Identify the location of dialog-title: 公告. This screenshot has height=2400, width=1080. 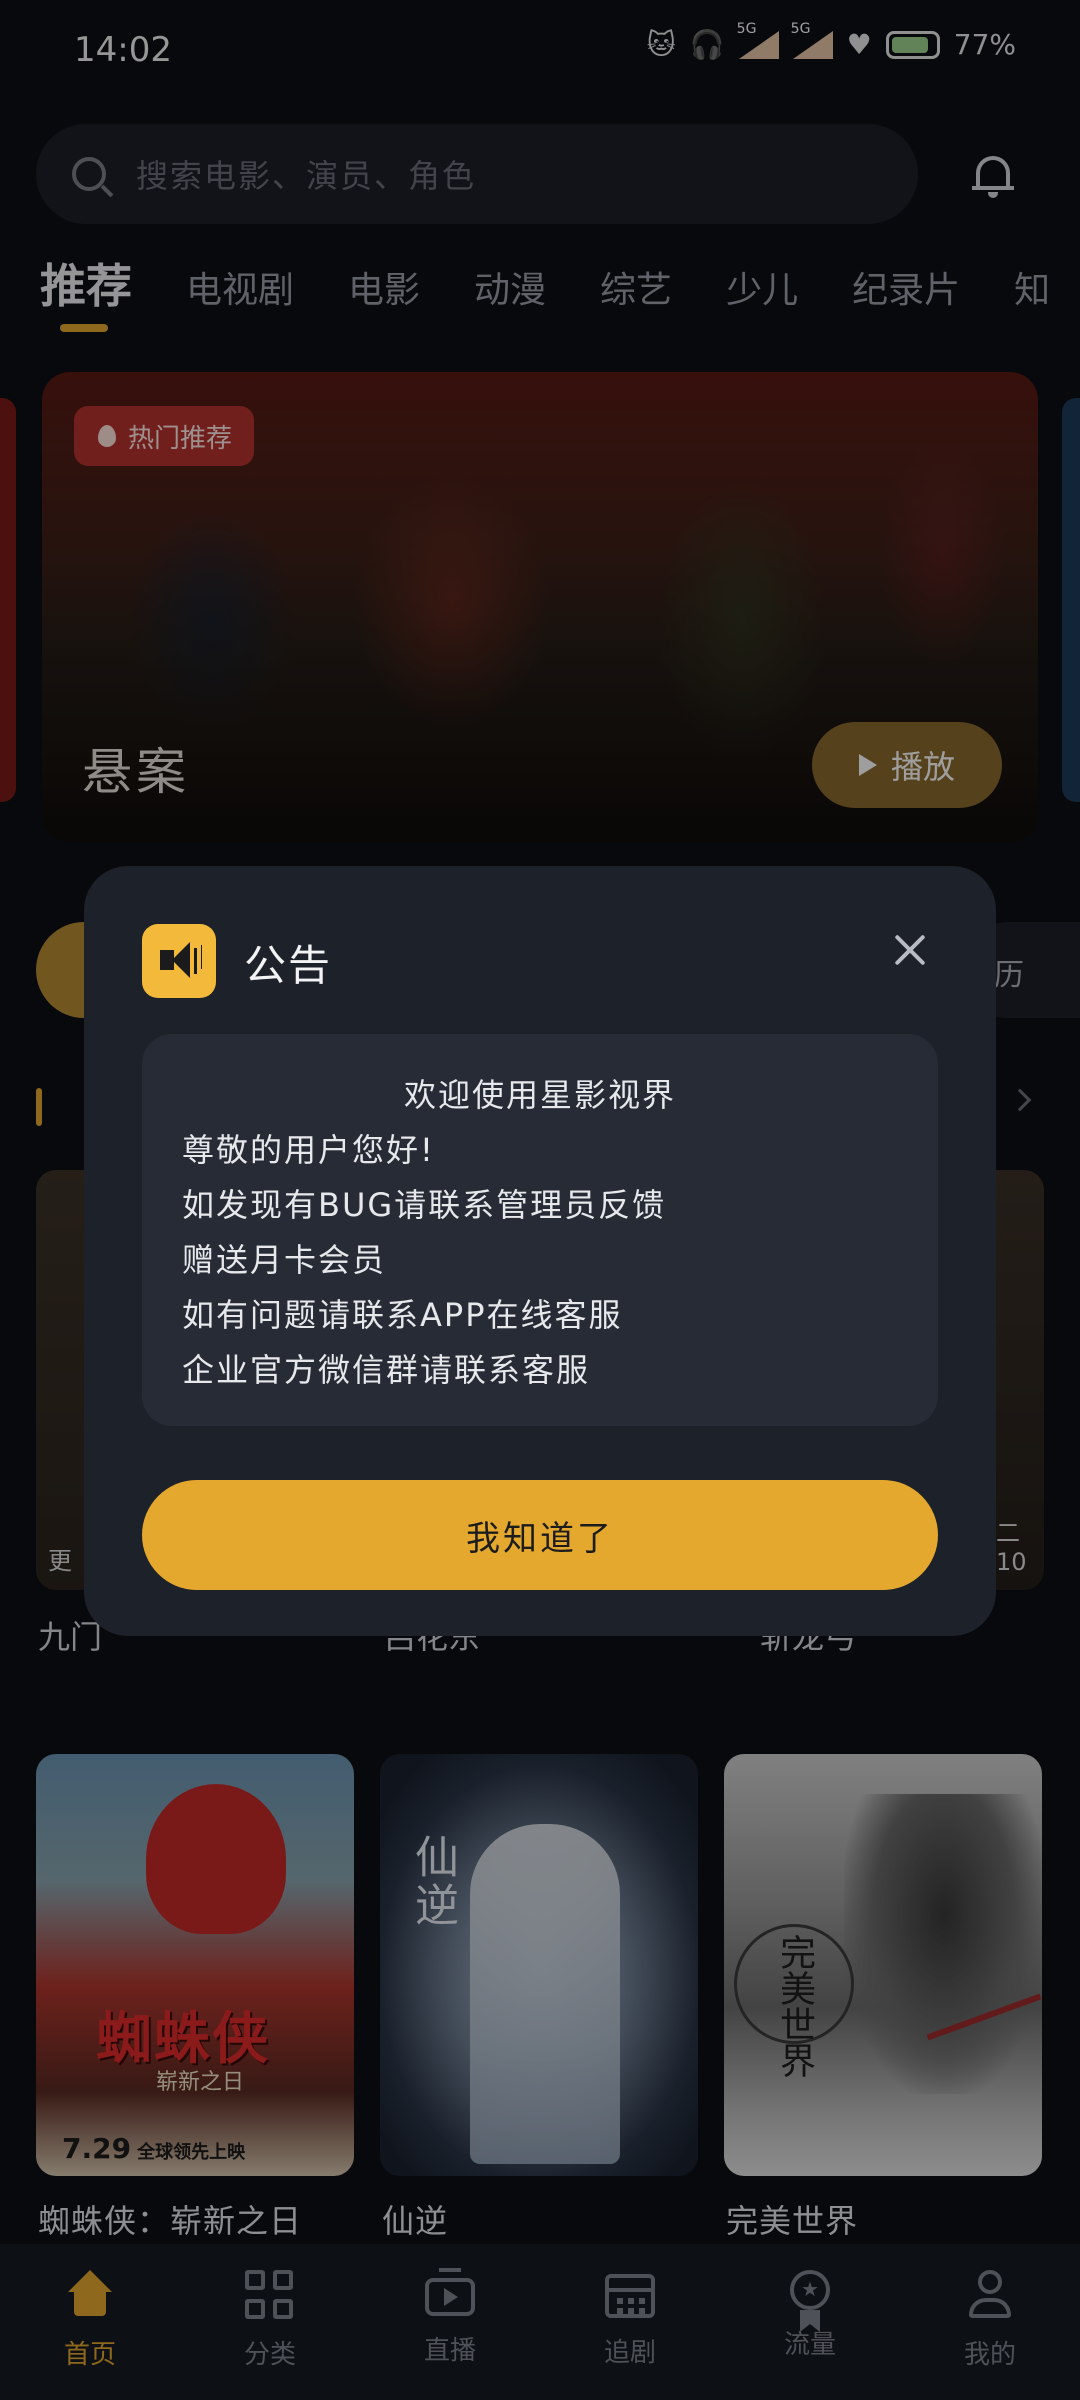
(288, 965).